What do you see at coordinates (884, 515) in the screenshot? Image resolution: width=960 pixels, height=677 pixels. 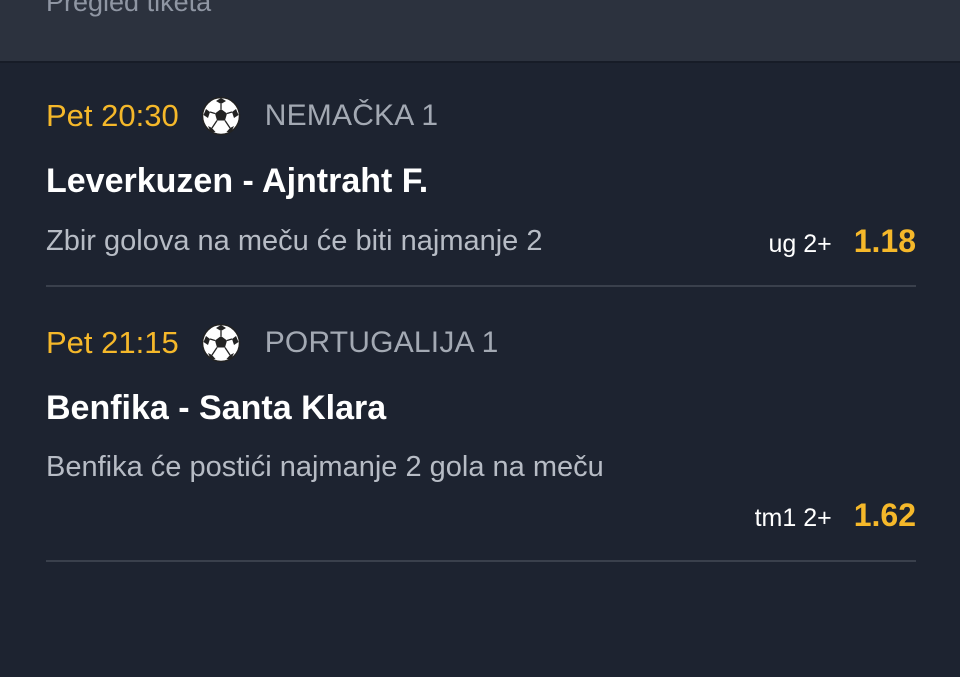 I see `pick-odd: 1.62` at bounding box center [884, 515].